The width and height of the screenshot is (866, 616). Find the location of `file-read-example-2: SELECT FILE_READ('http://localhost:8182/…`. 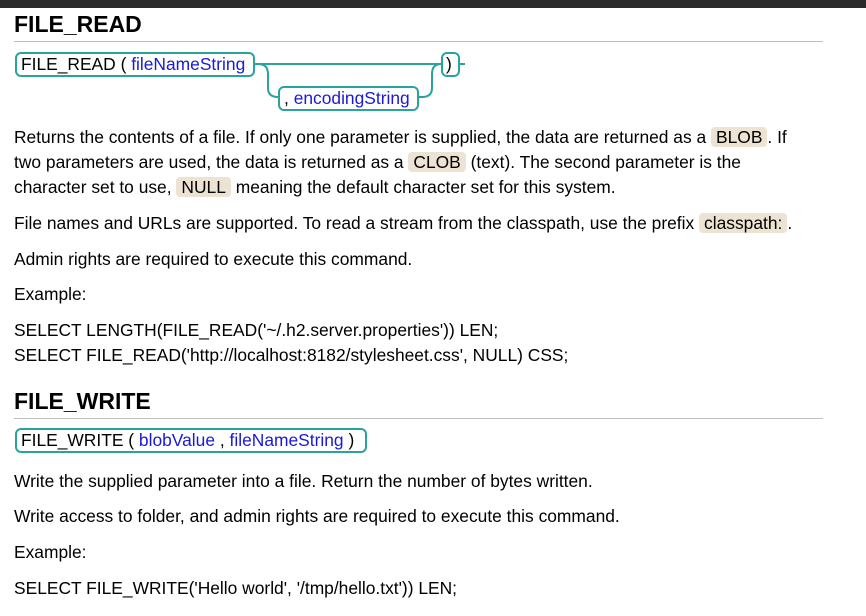

file-read-example-2: SELECT FILE_READ('http://localhost:8182/… is located at coordinates (291, 355).